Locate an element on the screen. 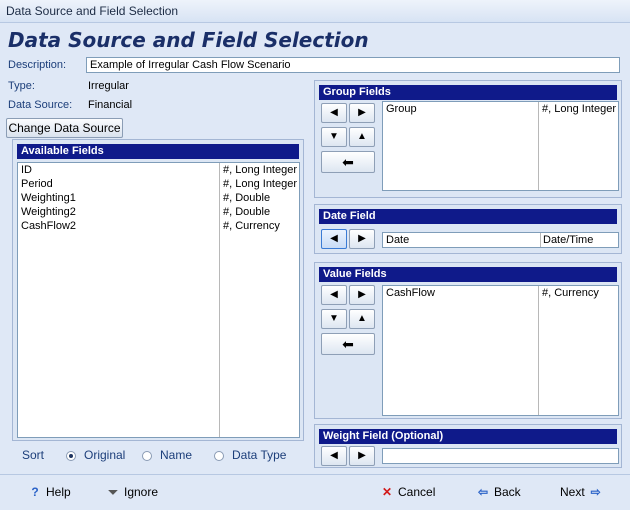 The height and width of the screenshot is (510, 630). help-button: ? Help is located at coordinates (49, 492).